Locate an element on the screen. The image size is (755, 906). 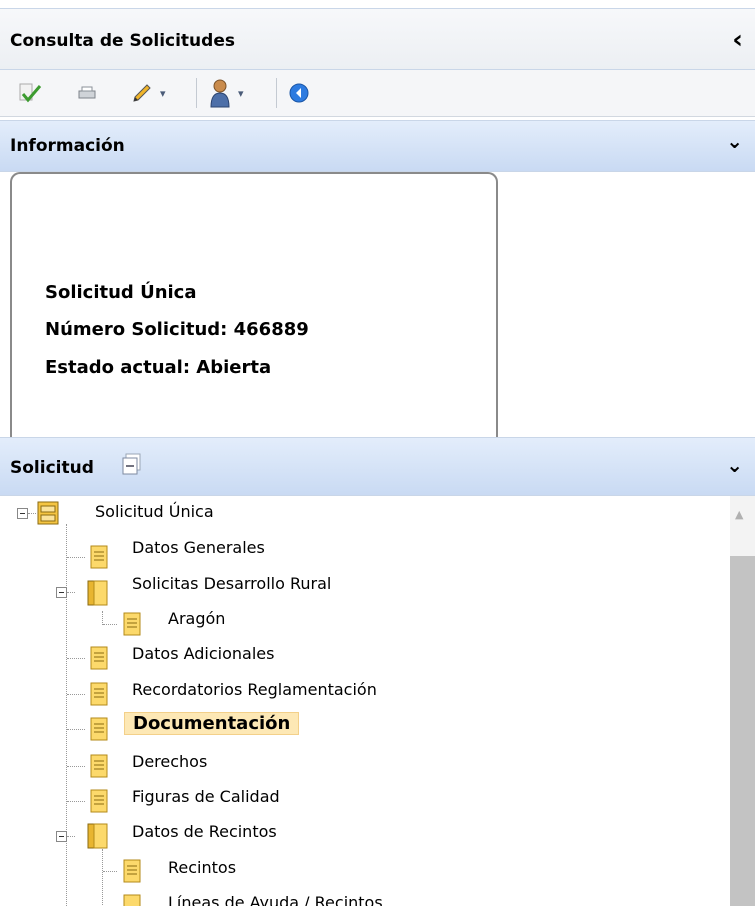
tree-node-datos-adicionales: Datos Adicionales is located at coordinates (203, 653).